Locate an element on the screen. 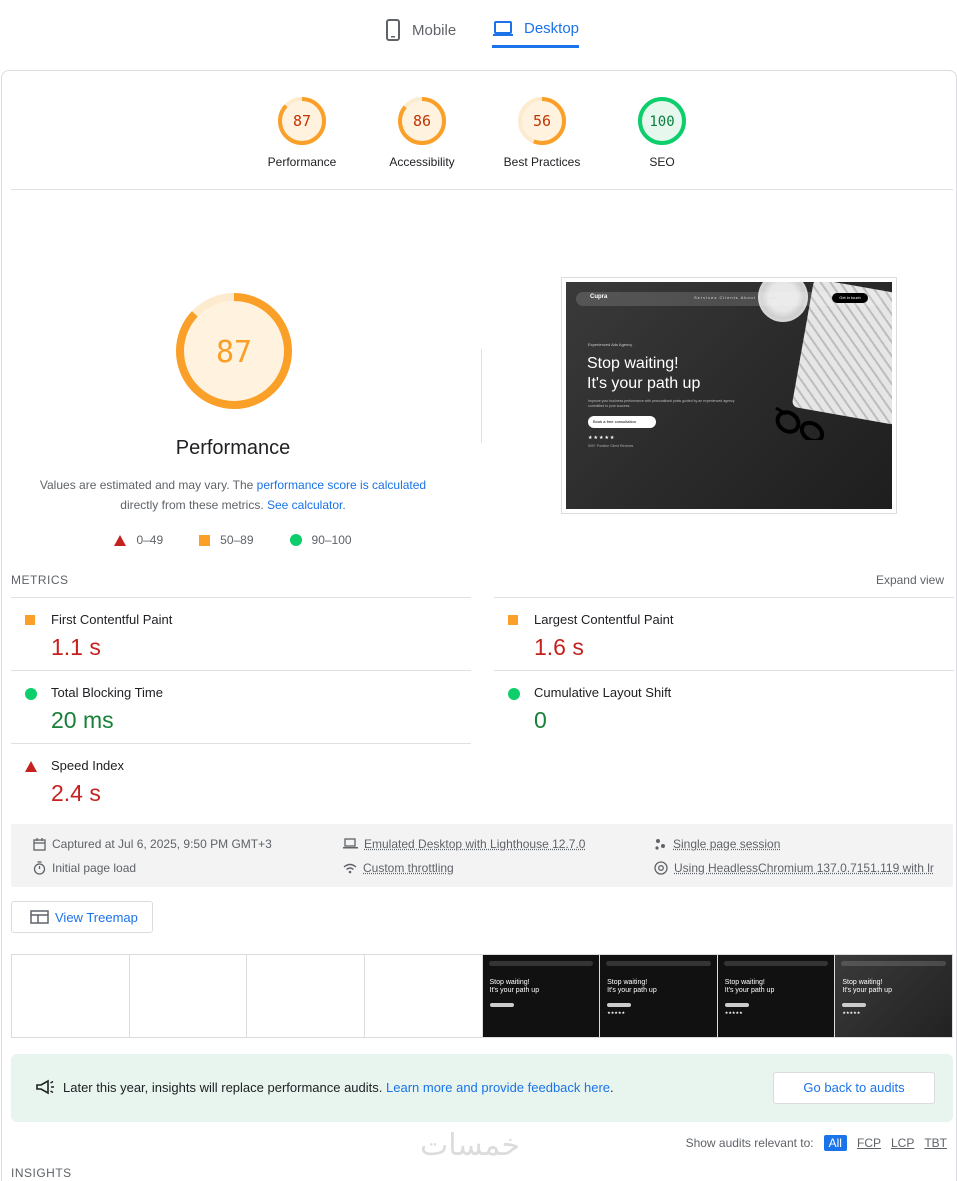  audit-filter: Show audits relevant to: All FCP LCP TBT is located at coordinates (816, 1143).